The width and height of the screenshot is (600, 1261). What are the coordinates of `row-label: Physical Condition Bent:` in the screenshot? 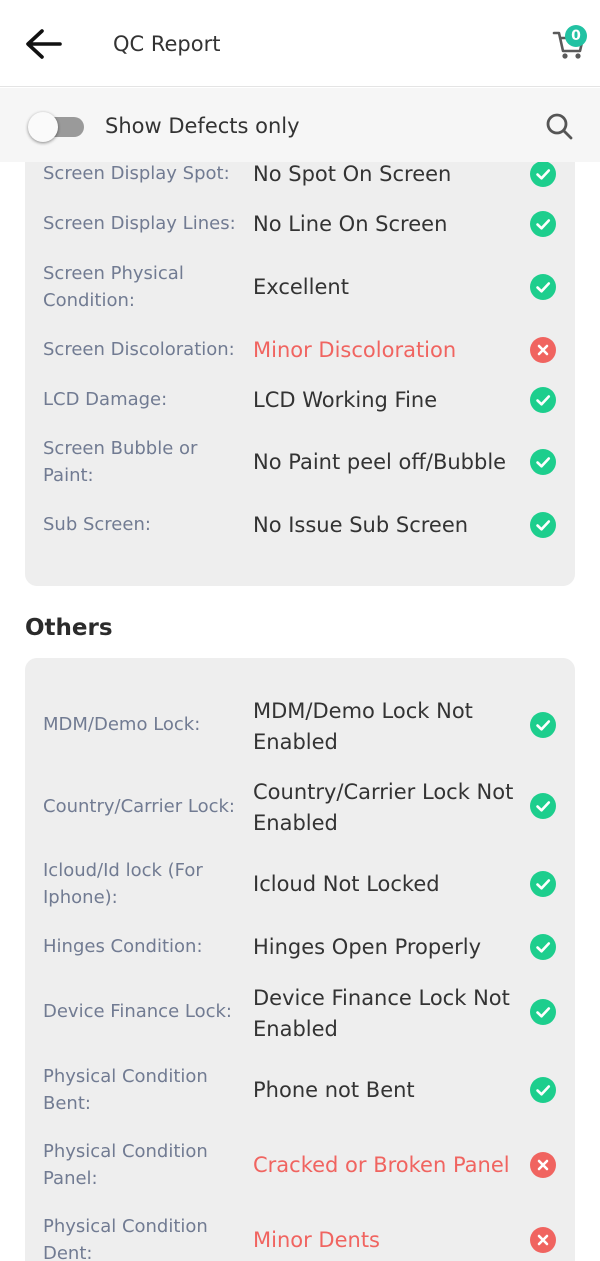 It's located at (125, 1090).